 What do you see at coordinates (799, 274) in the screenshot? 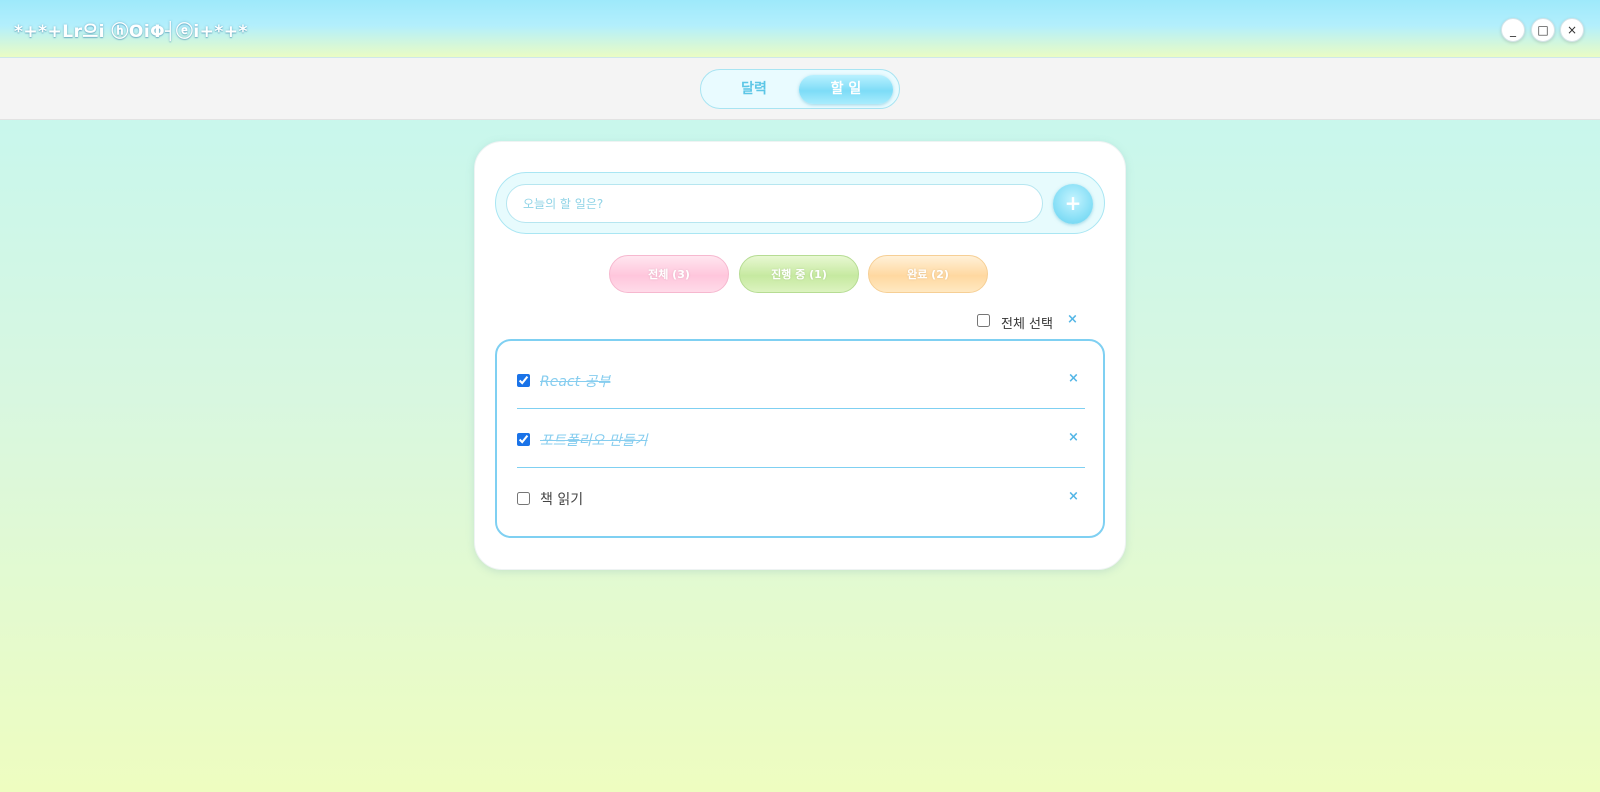
I see `filter-in-progress-button: 진행 중 (1)` at bounding box center [799, 274].